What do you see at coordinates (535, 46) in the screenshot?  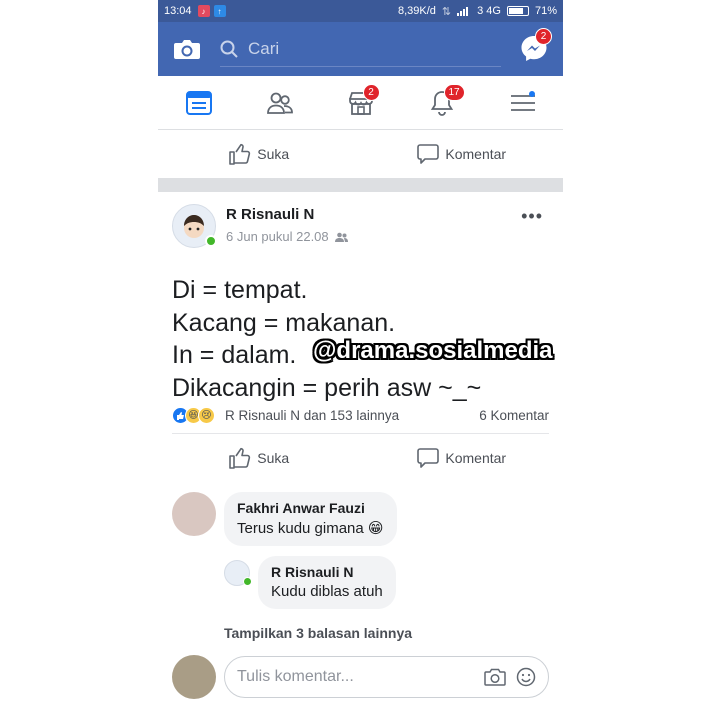 I see `messenger-button: 2` at bounding box center [535, 46].